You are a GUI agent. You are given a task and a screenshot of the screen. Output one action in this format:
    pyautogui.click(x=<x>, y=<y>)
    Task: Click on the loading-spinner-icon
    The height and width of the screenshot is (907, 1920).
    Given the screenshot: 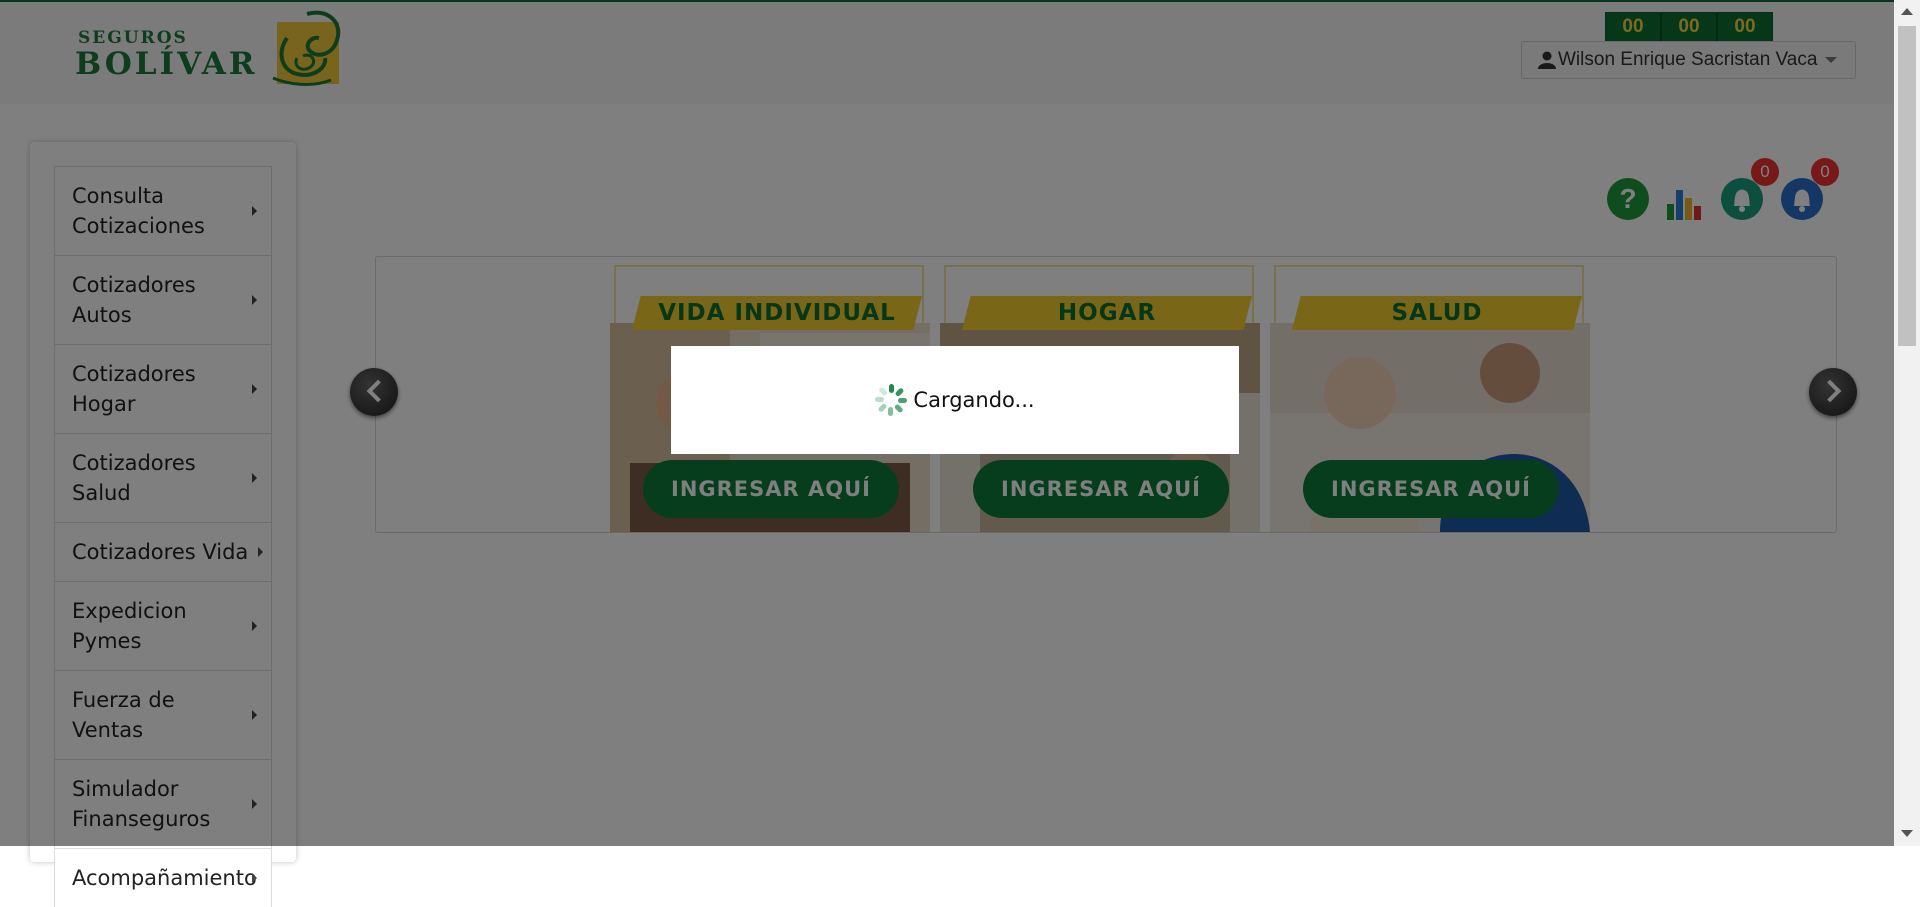 What is the action you would take?
    pyautogui.click(x=891, y=400)
    